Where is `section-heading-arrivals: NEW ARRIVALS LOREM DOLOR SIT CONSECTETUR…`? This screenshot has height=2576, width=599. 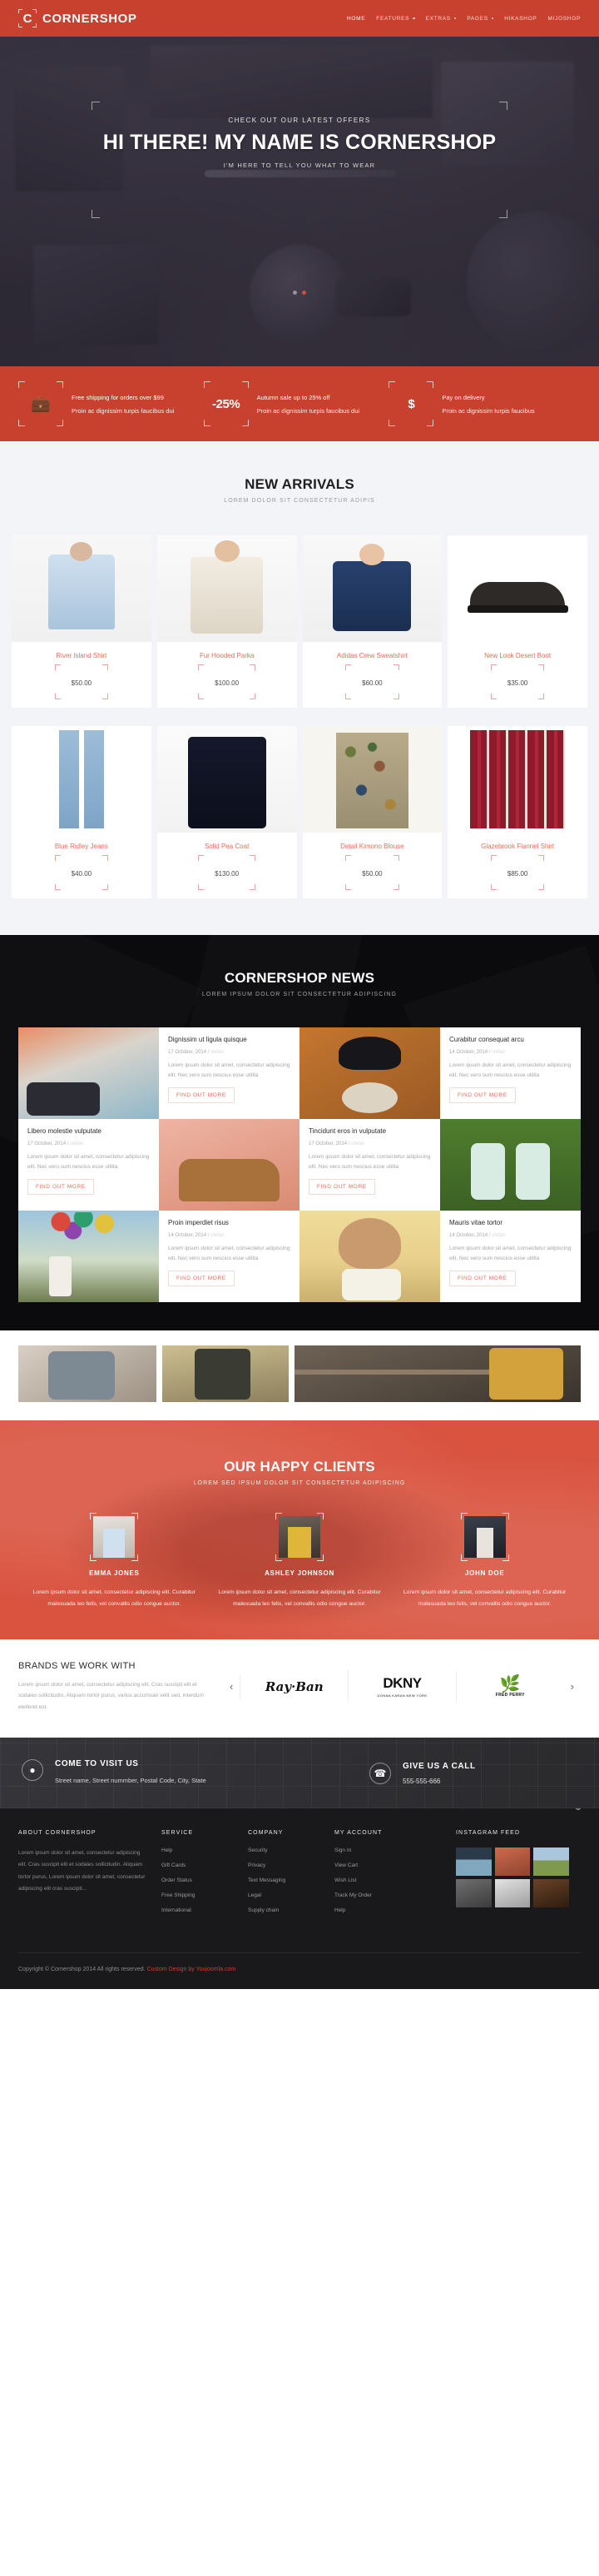 section-heading-arrivals: NEW ARRIVALS LOREM DOLOR SIT CONSECTETUR… is located at coordinates (299, 490).